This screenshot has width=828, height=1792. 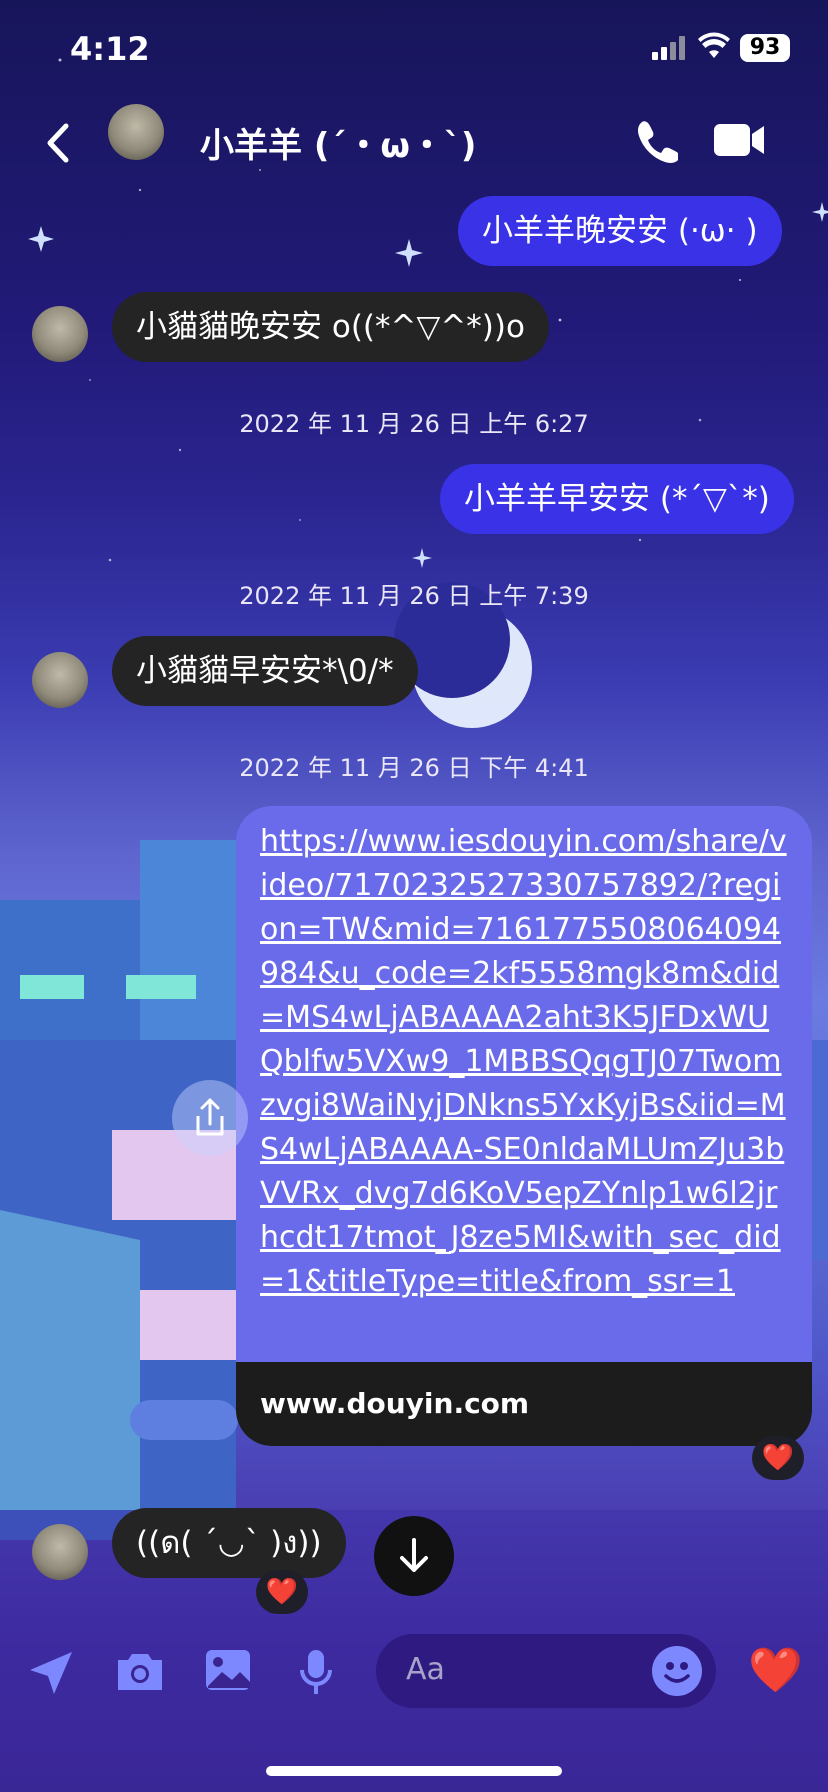 What do you see at coordinates (668, 48) in the screenshot?
I see `cellular-signal-icon` at bounding box center [668, 48].